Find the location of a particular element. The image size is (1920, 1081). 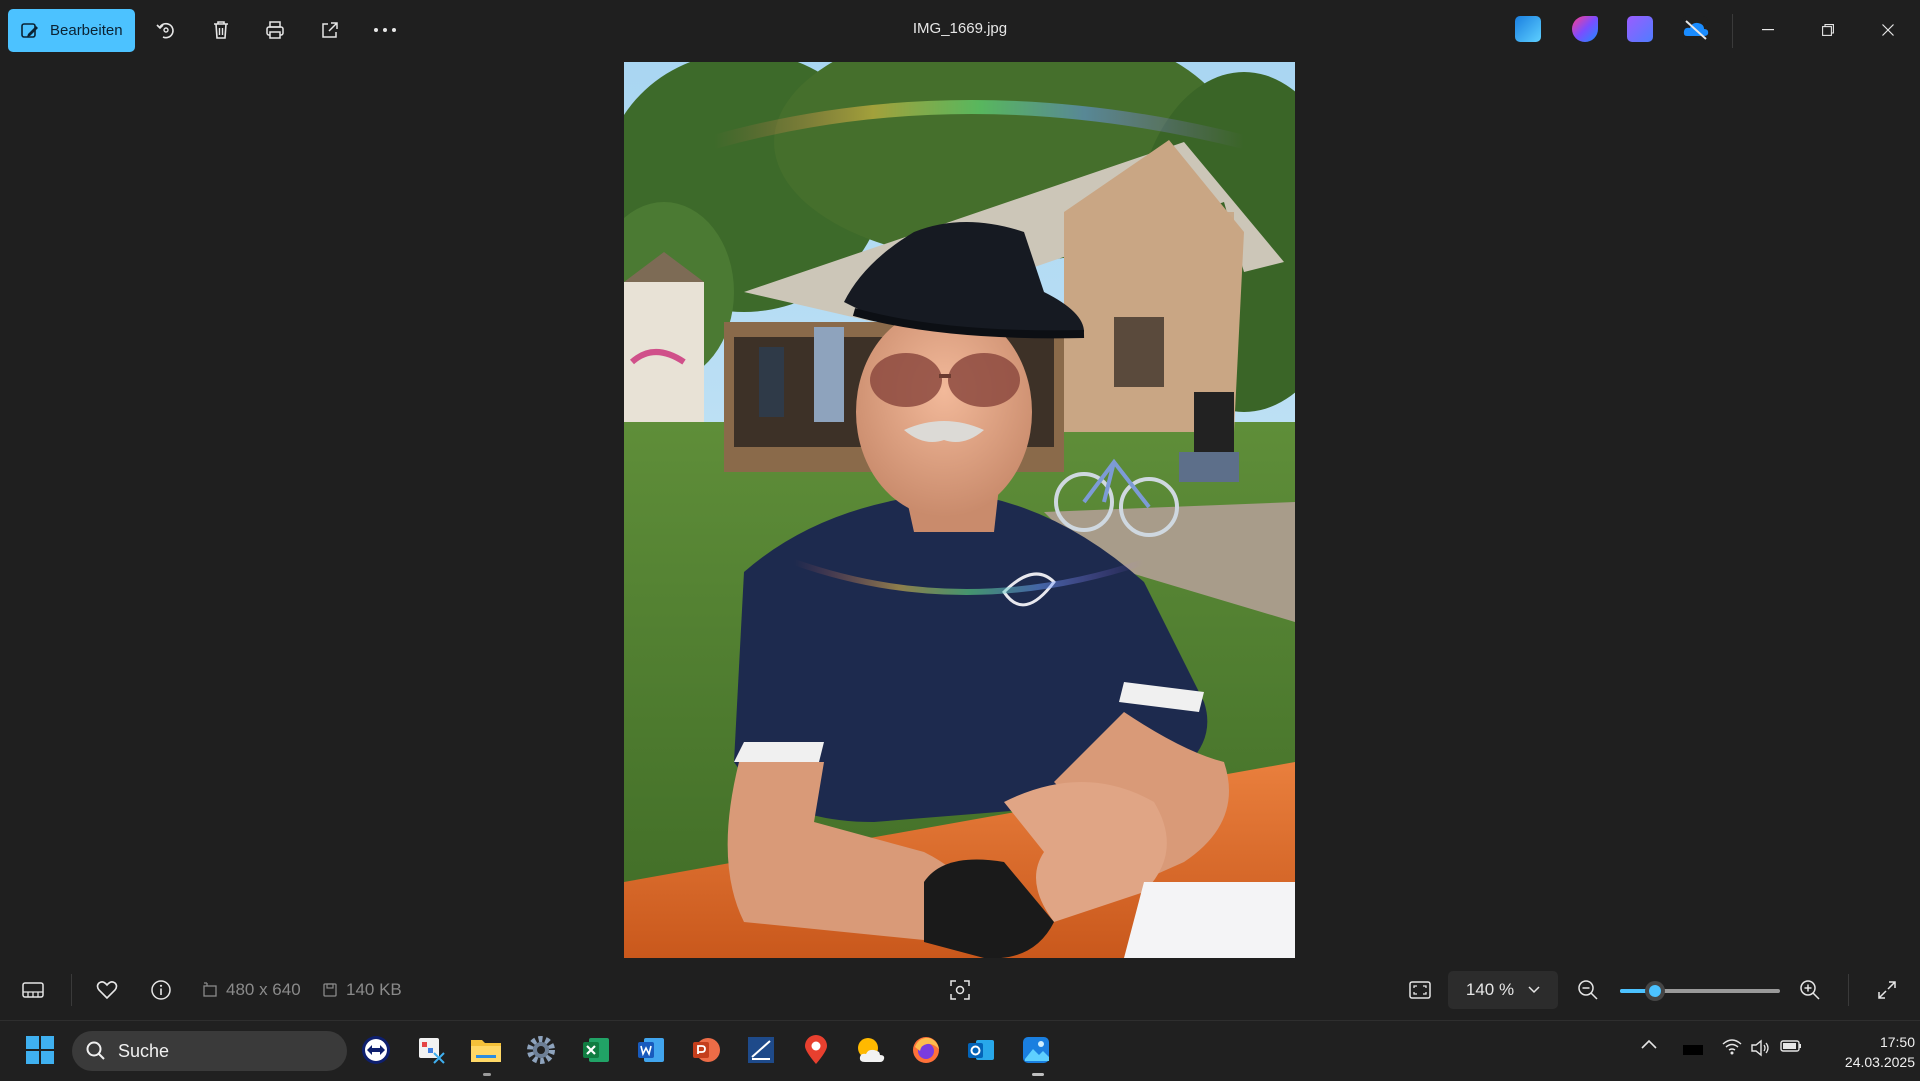

toolbar-separator is located at coordinates (1732, 31).